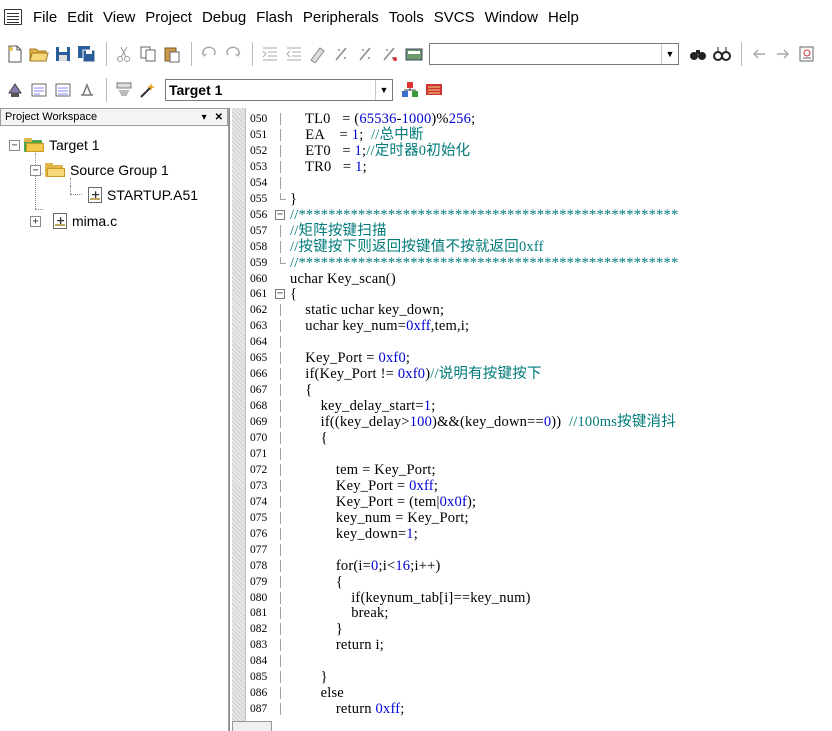 This screenshot has height=731, width=832. Describe the element at coordinates (530, 342) in the screenshot. I see `code-line: 064` at that location.